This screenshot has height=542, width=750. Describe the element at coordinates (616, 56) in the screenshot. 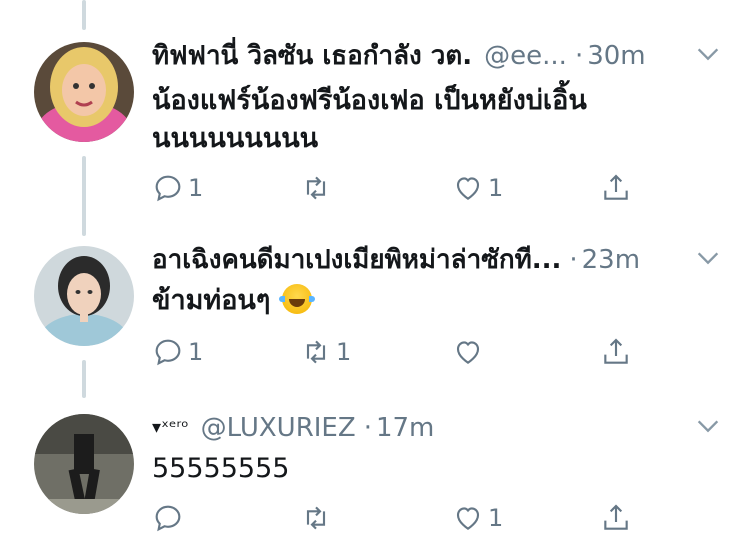

I see `timestamp: 30m` at that location.